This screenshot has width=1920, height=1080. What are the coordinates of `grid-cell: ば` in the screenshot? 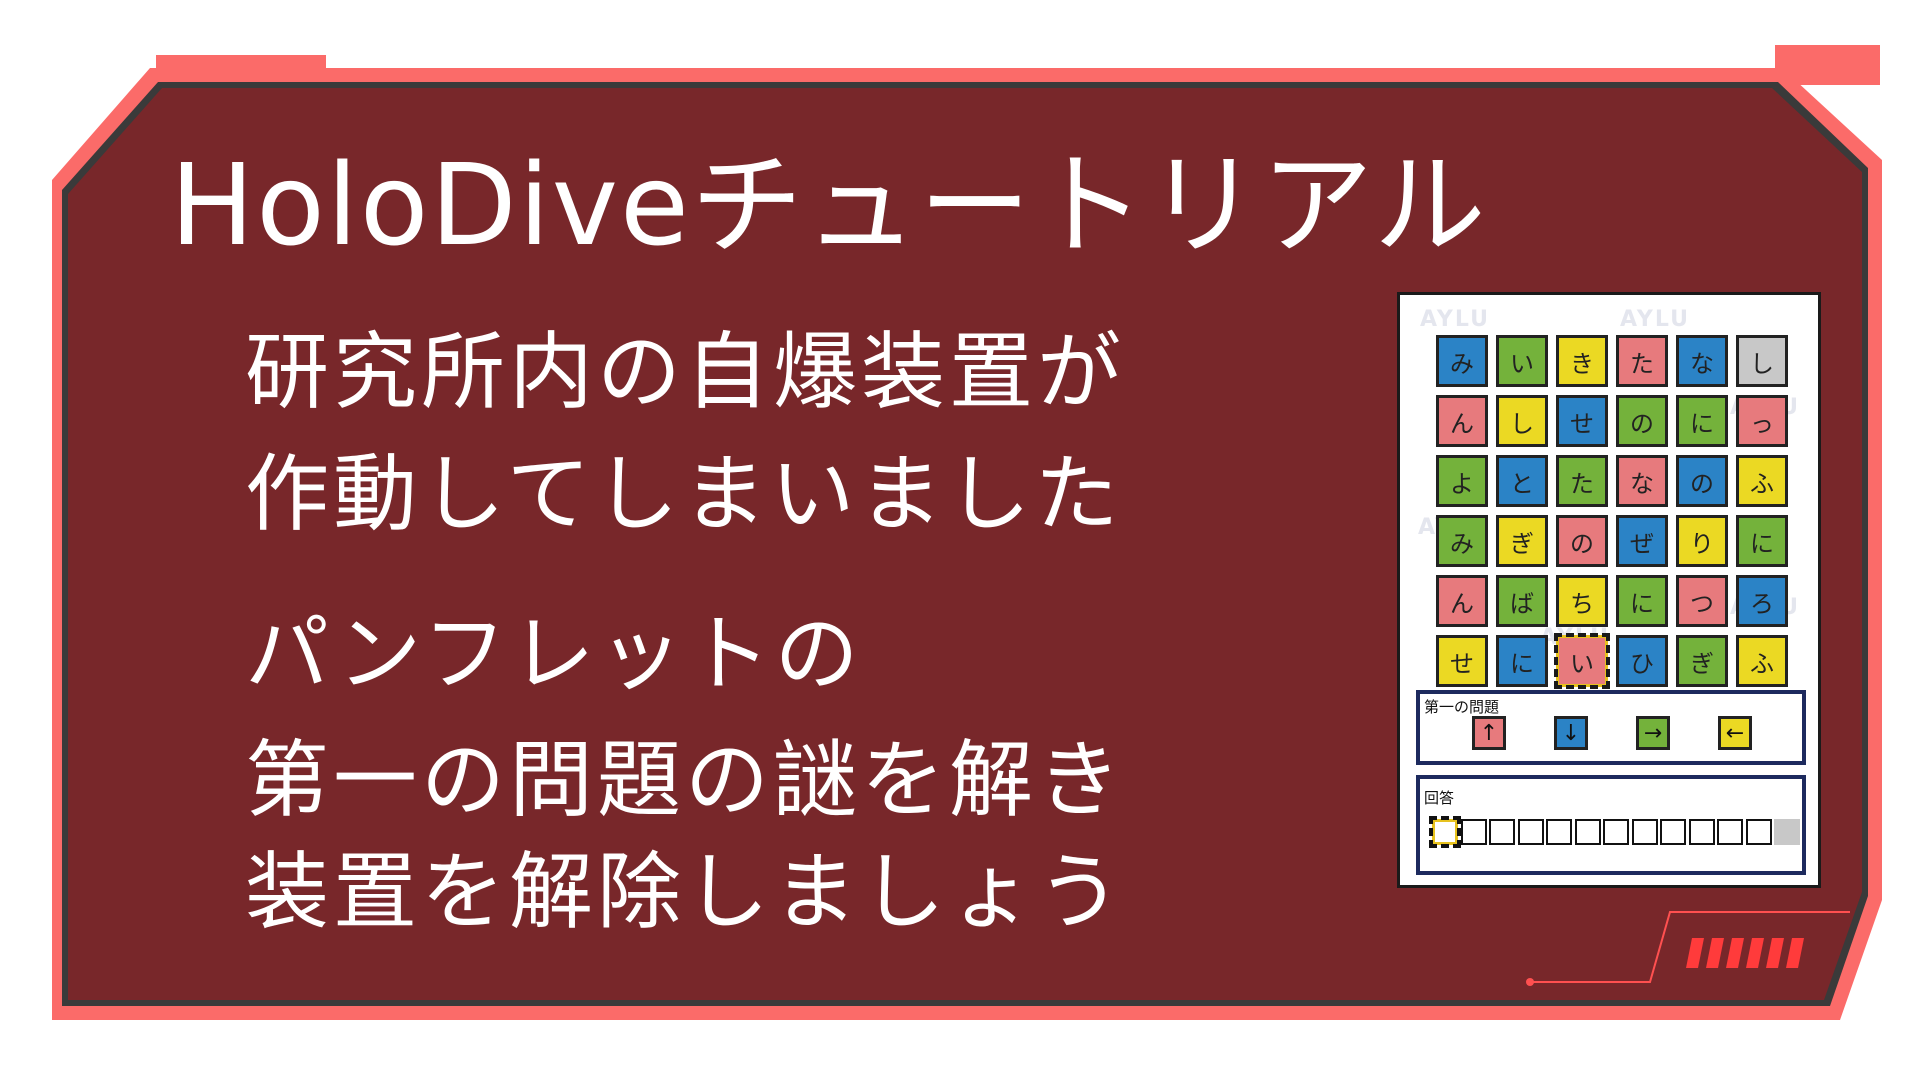 It's located at (1522, 601).